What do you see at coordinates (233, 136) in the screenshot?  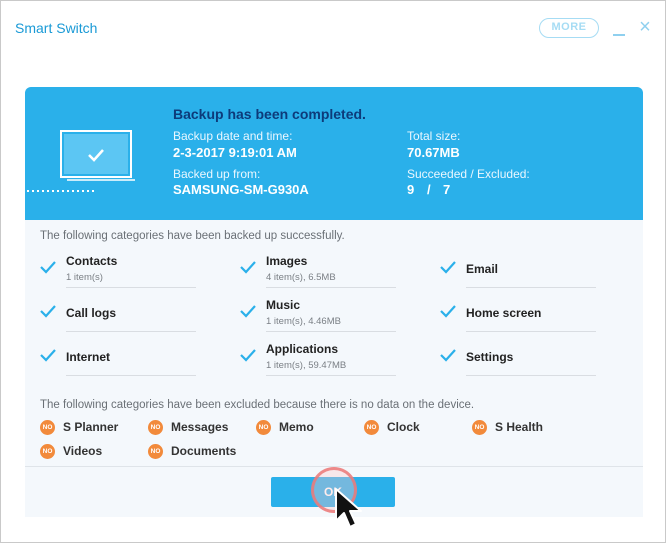 I see `backup-date-label: Backup date and time:` at bounding box center [233, 136].